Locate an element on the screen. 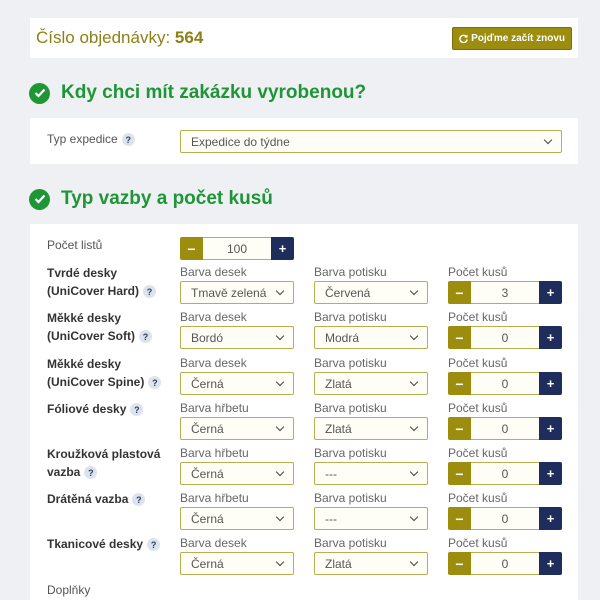 The image size is (600, 600). sheets-stepper: − 100 + is located at coordinates (237, 248).